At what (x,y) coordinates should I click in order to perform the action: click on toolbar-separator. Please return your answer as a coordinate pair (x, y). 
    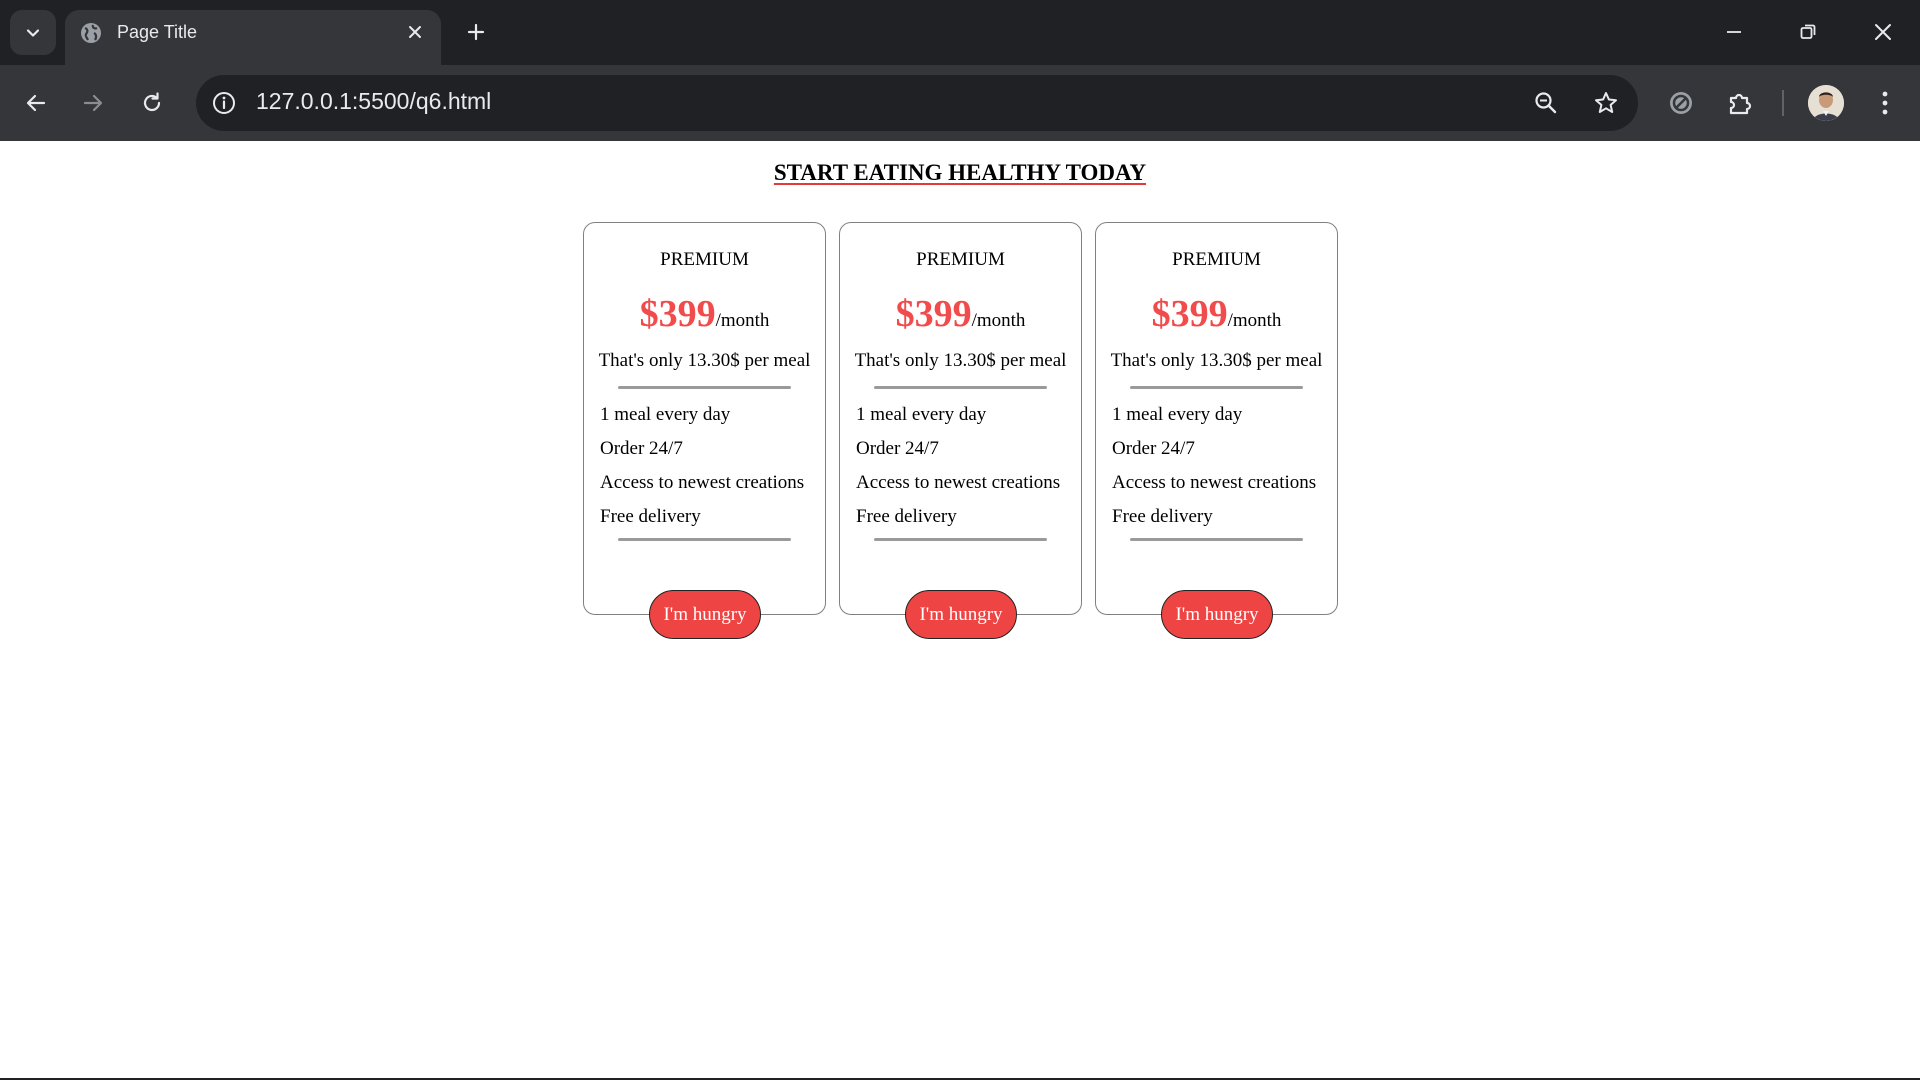
    Looking at the image, I should click on (1783, 103).